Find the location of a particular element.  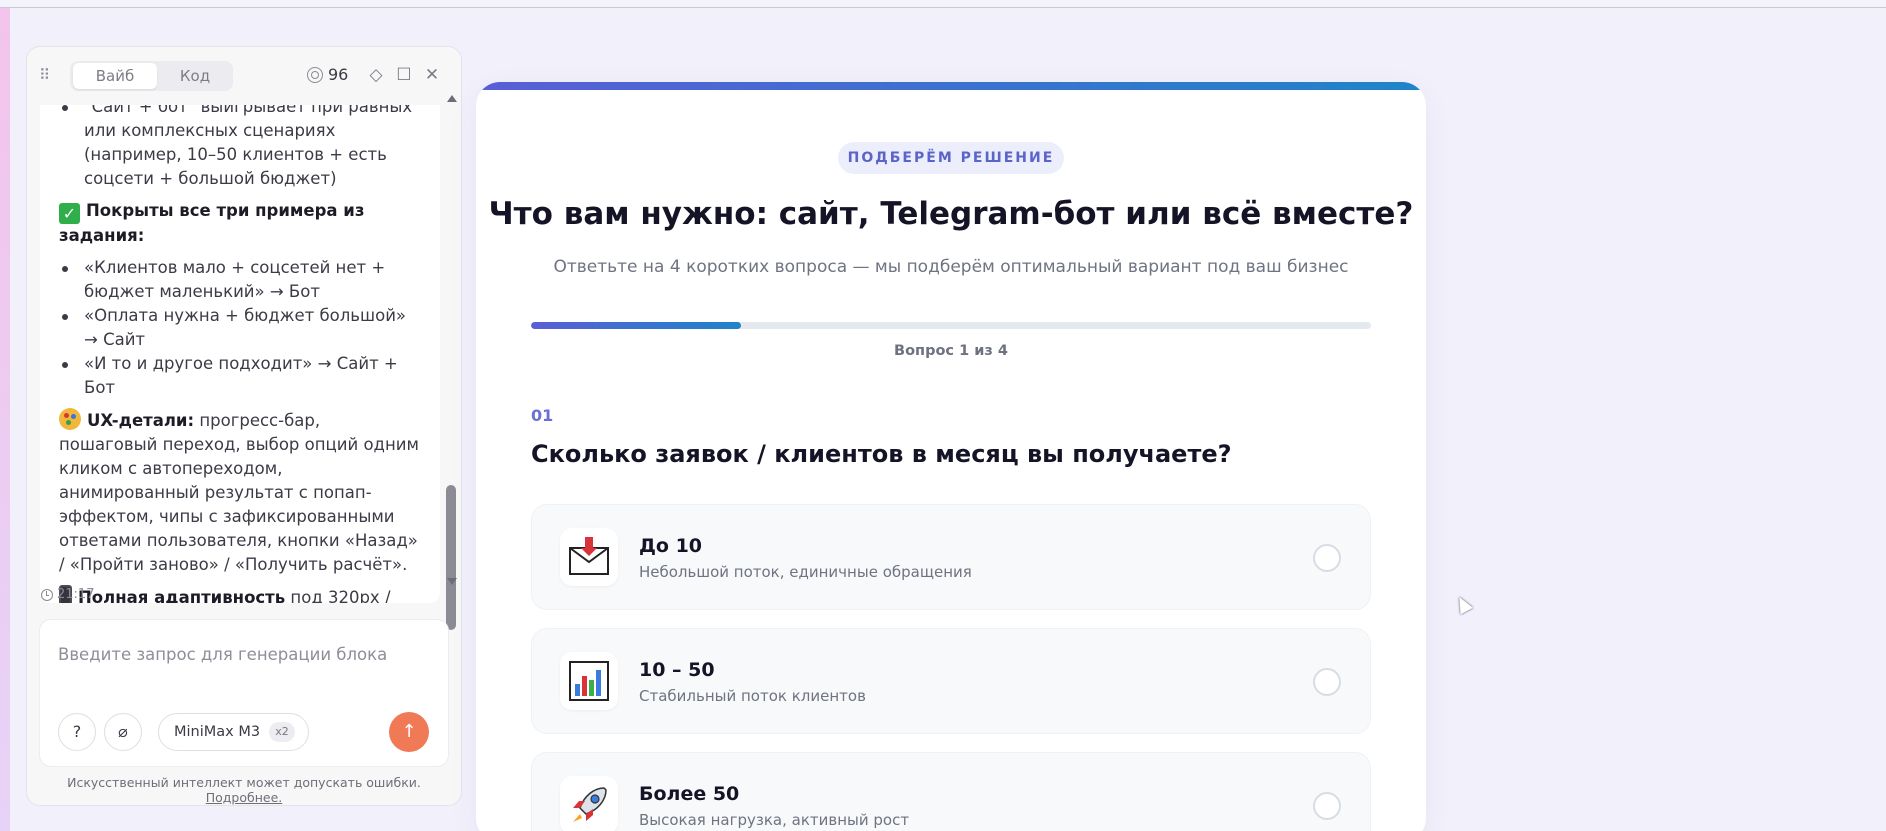

list-item: «И то и другое подходит» → Сайт + Бот is located at coordinates (239, 376).